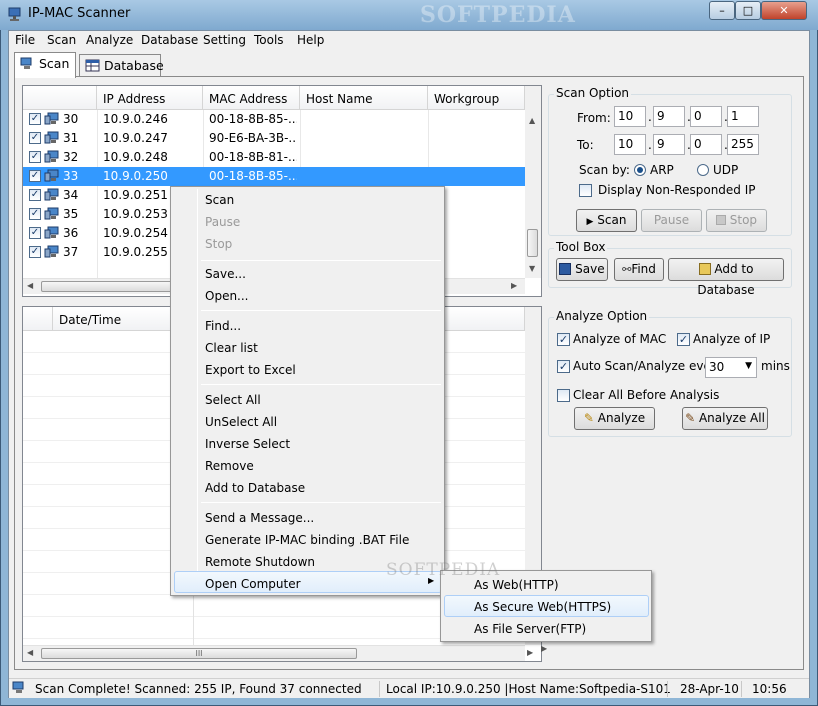 The image size is (818, 706). Describe the element at coordinates (532, 120) in the screenshot. I see `scroll-up-icon: ▲` at that location.